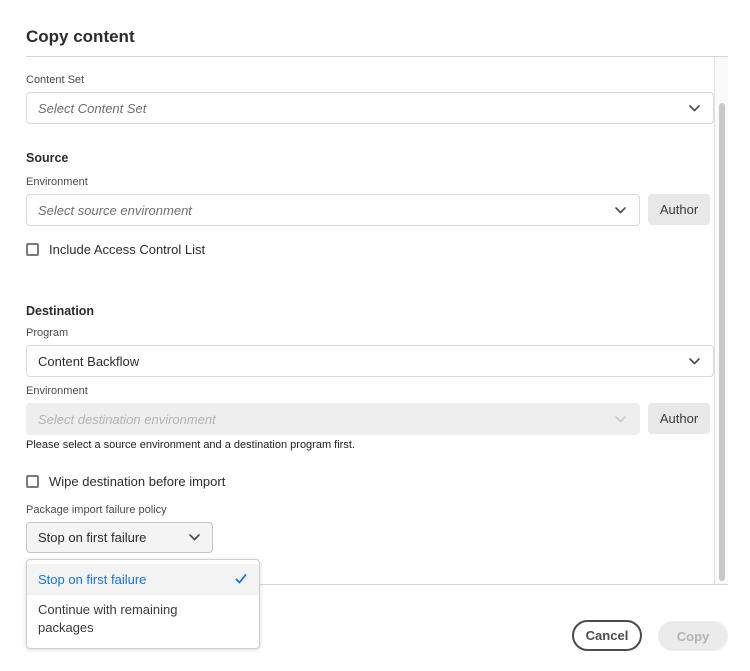 Image resolution: width=750 pixels, height=671 pixels. I want to click on content-set-placeholder: Select Content Set, so click(92, 108).